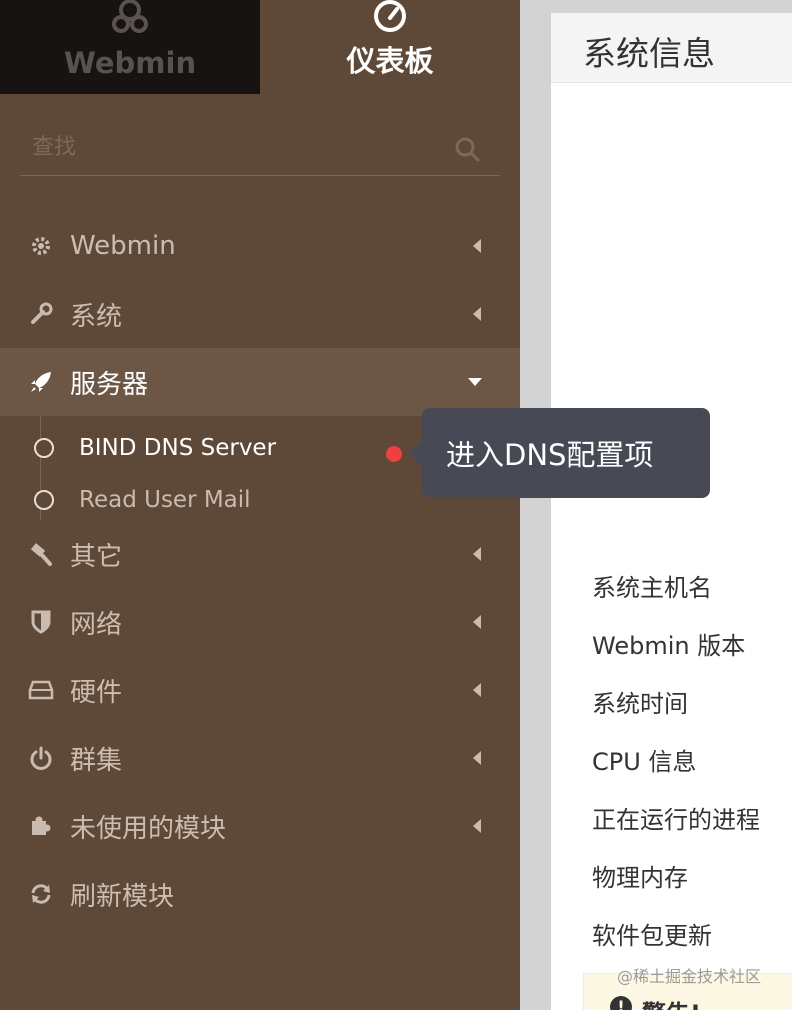  Describe the element at coordinates (96, 760) in the screenshot. I see `sidebar-item-label: 群集` at that location.